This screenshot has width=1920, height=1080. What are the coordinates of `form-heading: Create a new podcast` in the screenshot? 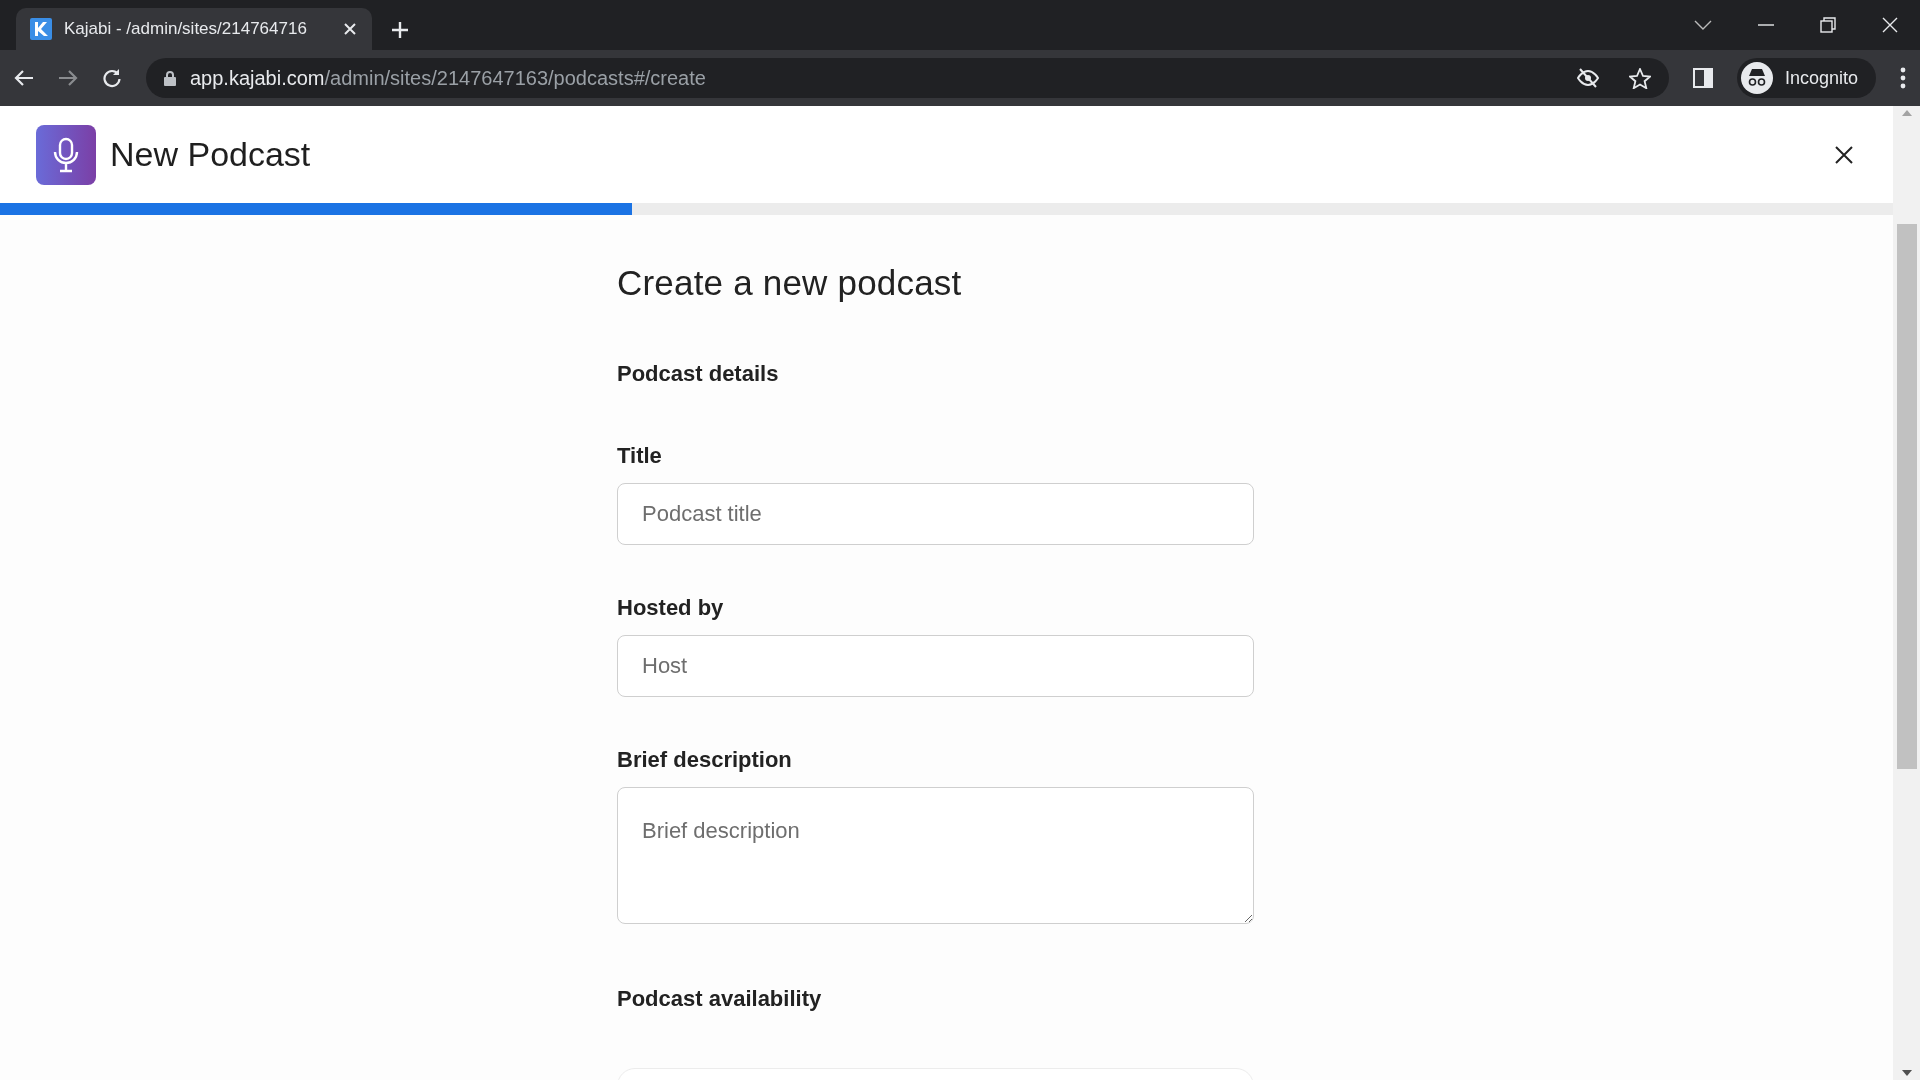 It's located at (790, 283).